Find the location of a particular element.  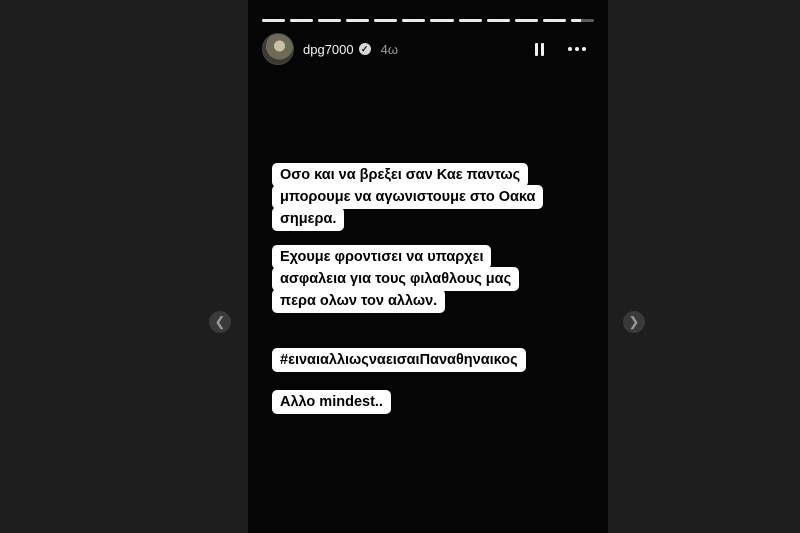

more-options-button is located at coordinates (577, 49).